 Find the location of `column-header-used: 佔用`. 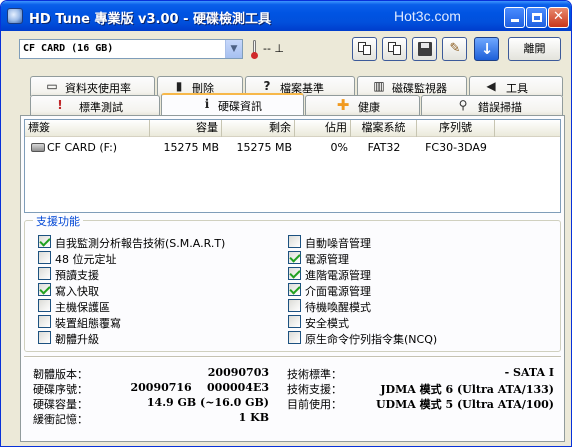

column-header-used: 佔用 is located at coordinates (323, 128).